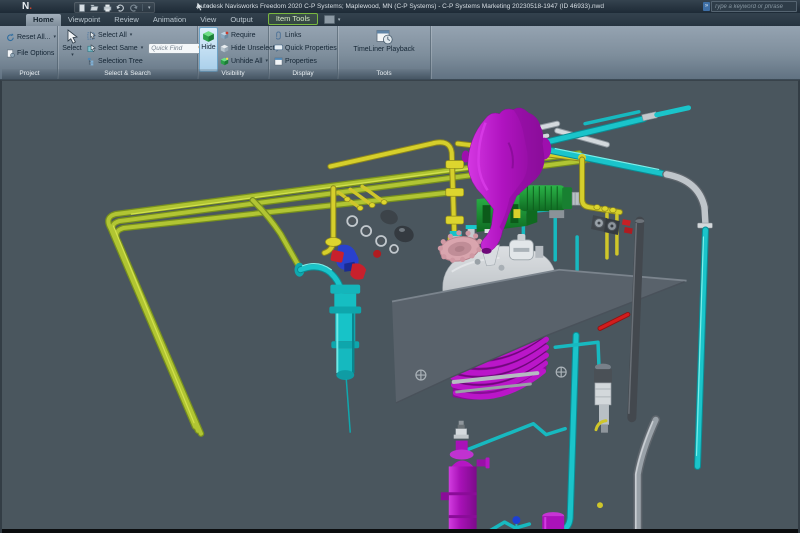 Image resolution: width=800 pixels, height=533 pixels. I want to click on group-tools: TimeLiner Playback Tools, so click(384, 52).